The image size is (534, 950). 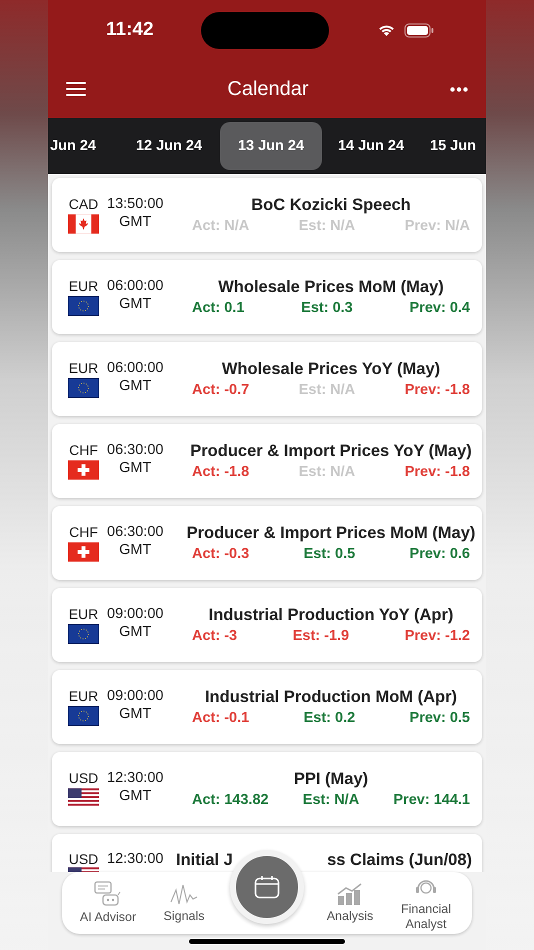 What do you see at coordinates (331, 615) in the screenshot?
I see `event-title: Industrial Production YoY (Apr)` at bounding box center [331, 615].